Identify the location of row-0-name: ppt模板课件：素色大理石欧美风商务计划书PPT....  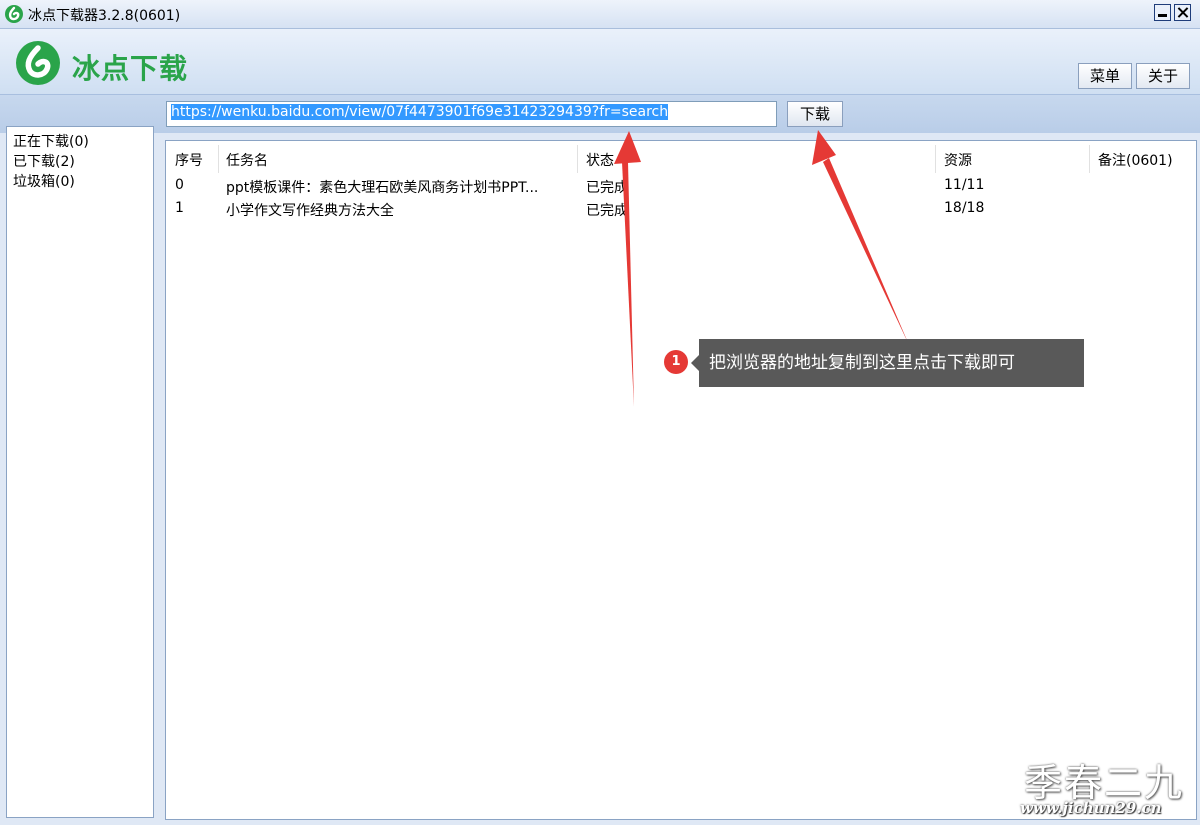
(382, 187).